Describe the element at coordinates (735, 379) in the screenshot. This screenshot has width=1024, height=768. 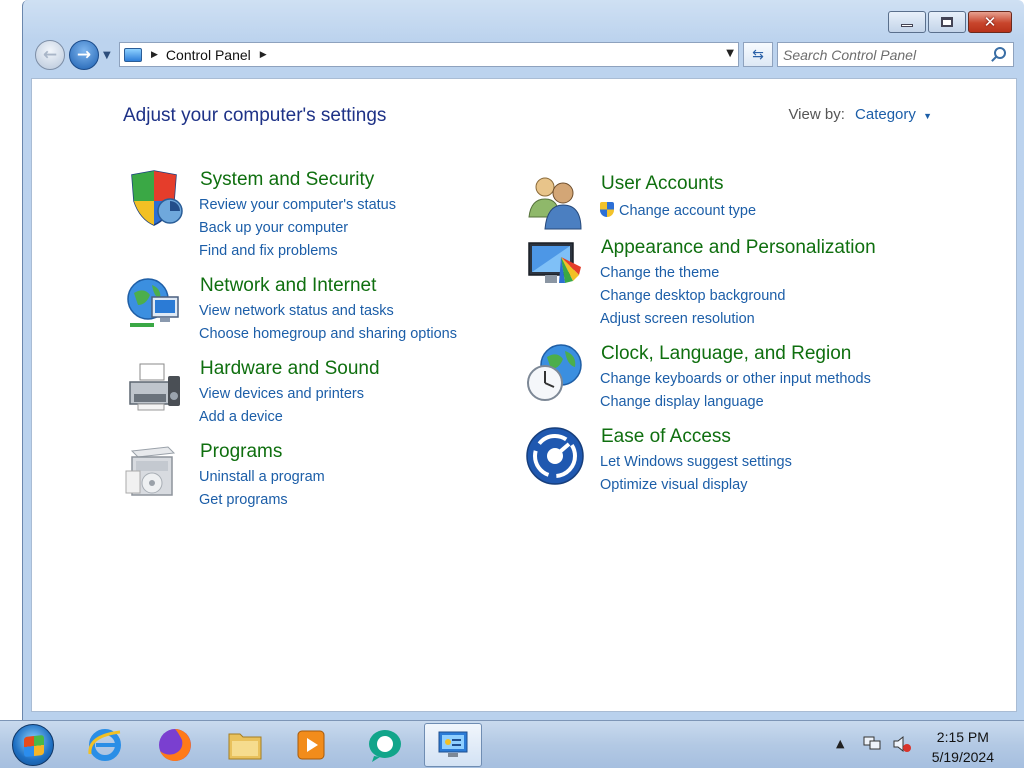
I see `link-change-keyboards: Change keyboards or other input methods` at that location.